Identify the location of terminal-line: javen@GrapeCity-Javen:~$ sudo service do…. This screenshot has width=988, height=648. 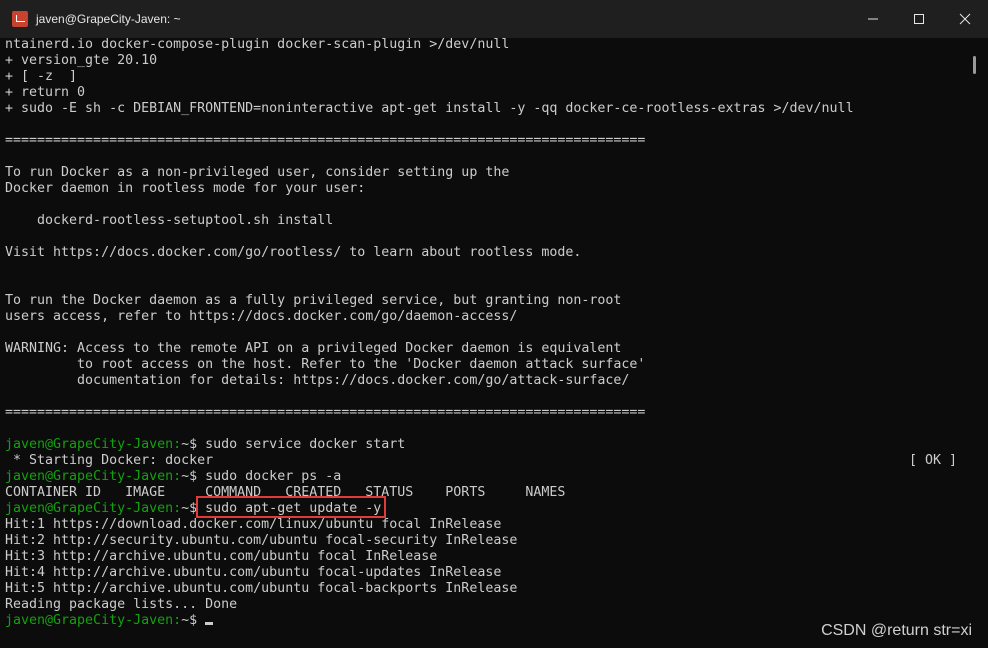
(485, 445).